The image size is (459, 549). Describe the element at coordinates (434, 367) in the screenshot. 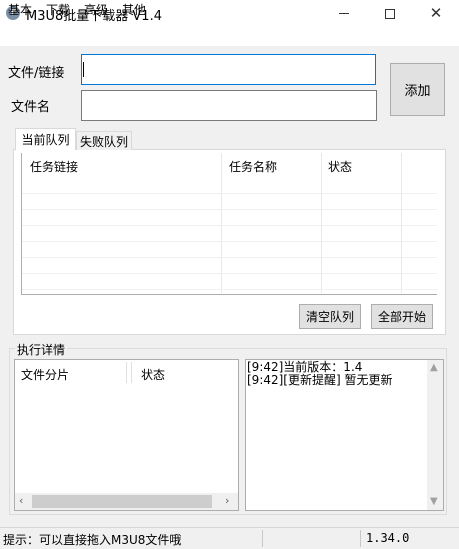

I see `scroll-up-icon: ▲` at that location.